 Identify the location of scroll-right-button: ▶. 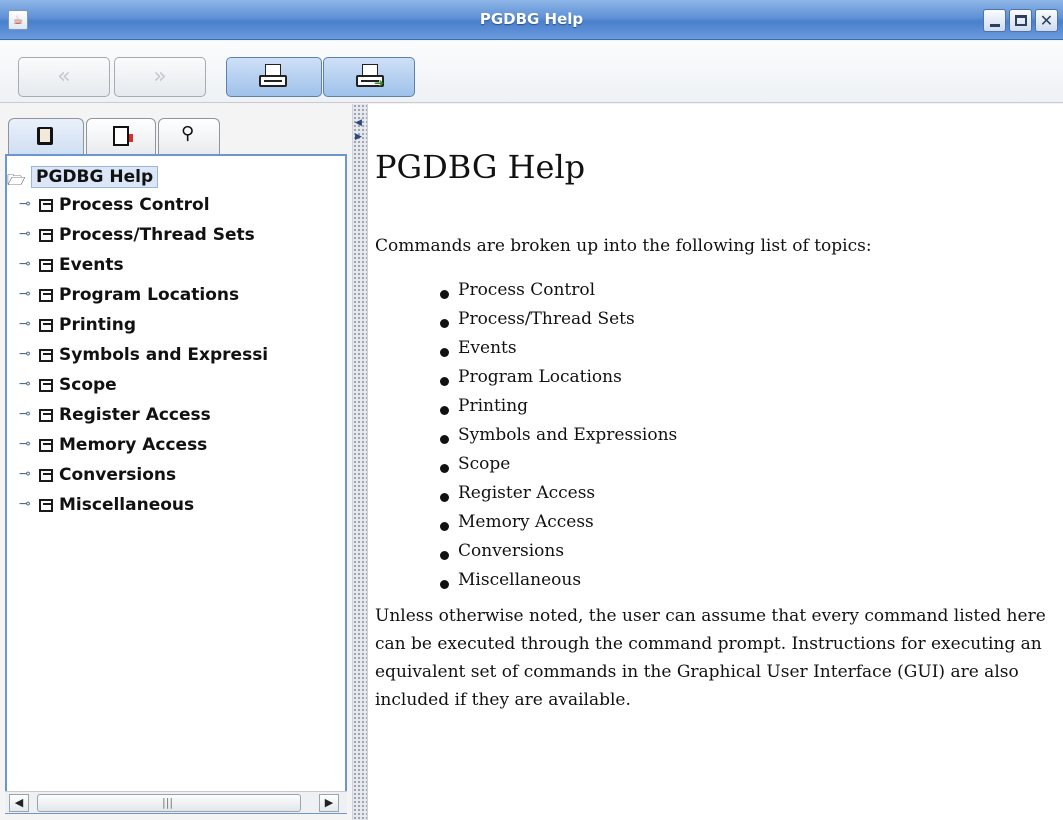
(329, 803).